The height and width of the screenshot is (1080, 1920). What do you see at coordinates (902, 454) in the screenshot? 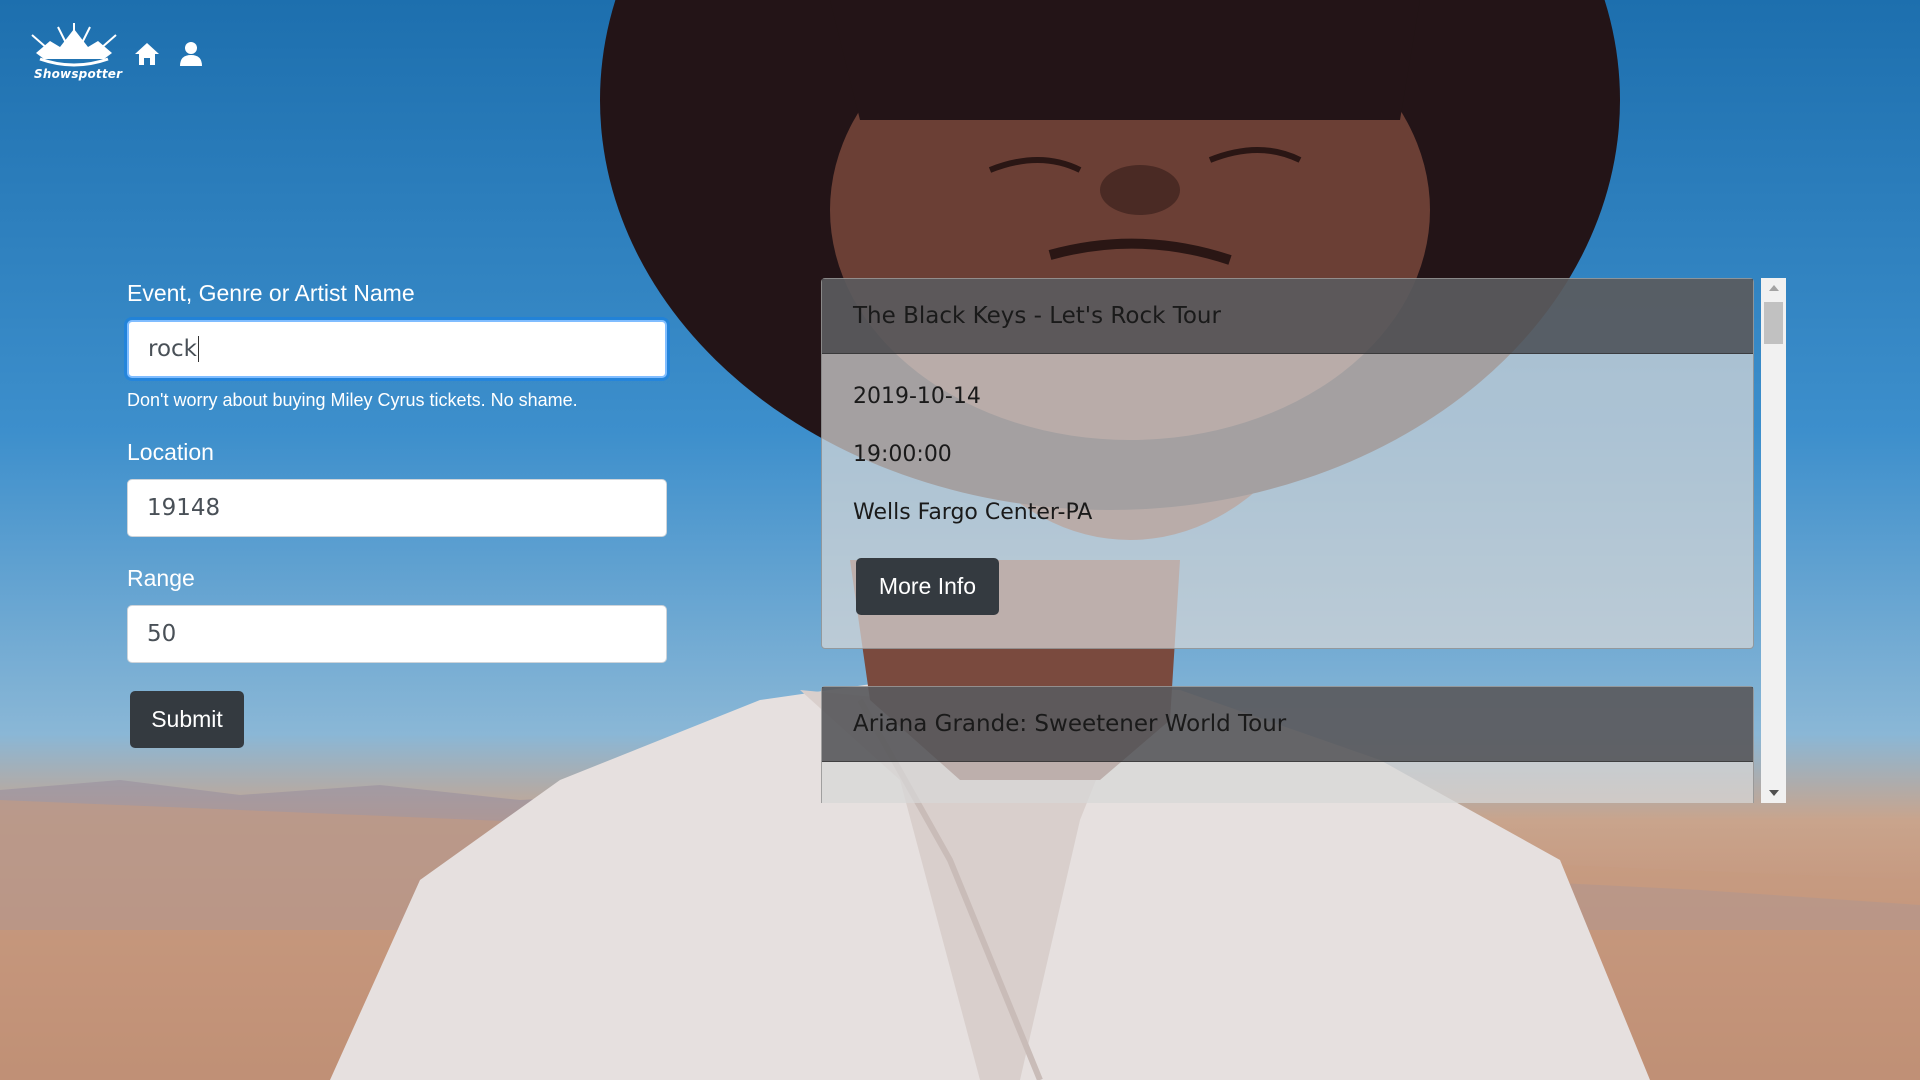
I see `event-time: 19:00:00` at bounding box center [902, 454].